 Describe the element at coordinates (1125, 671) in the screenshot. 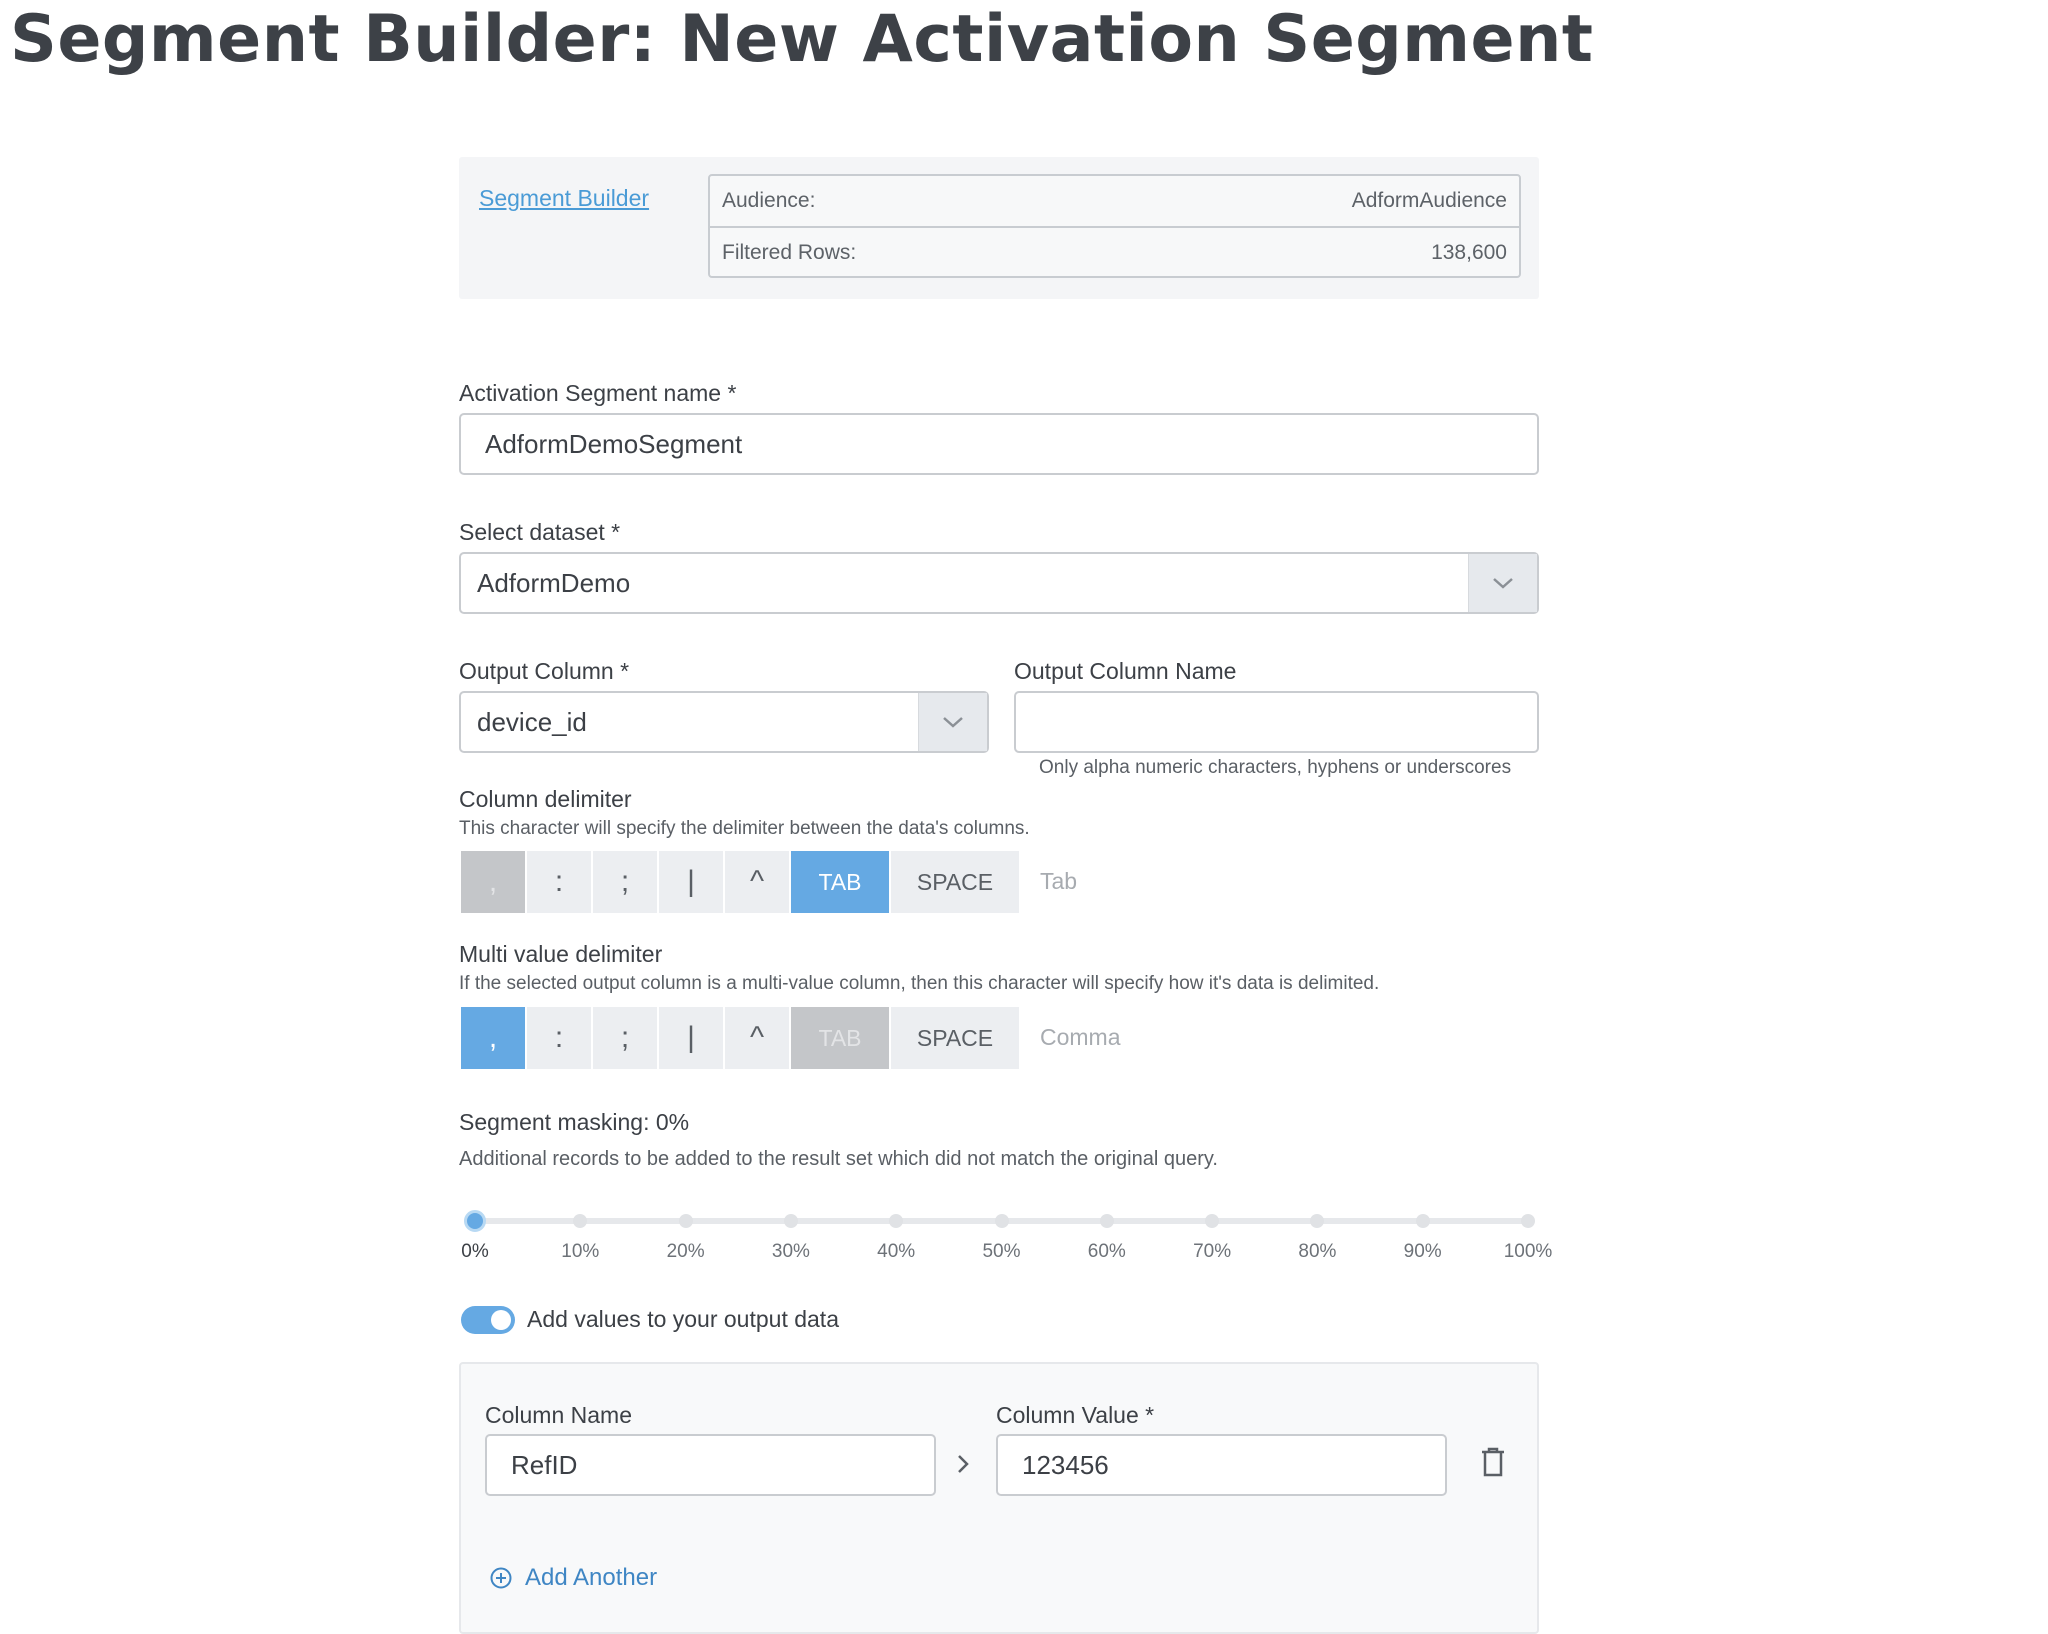

I see `output-column-name-label: Output Column Name` at that location.